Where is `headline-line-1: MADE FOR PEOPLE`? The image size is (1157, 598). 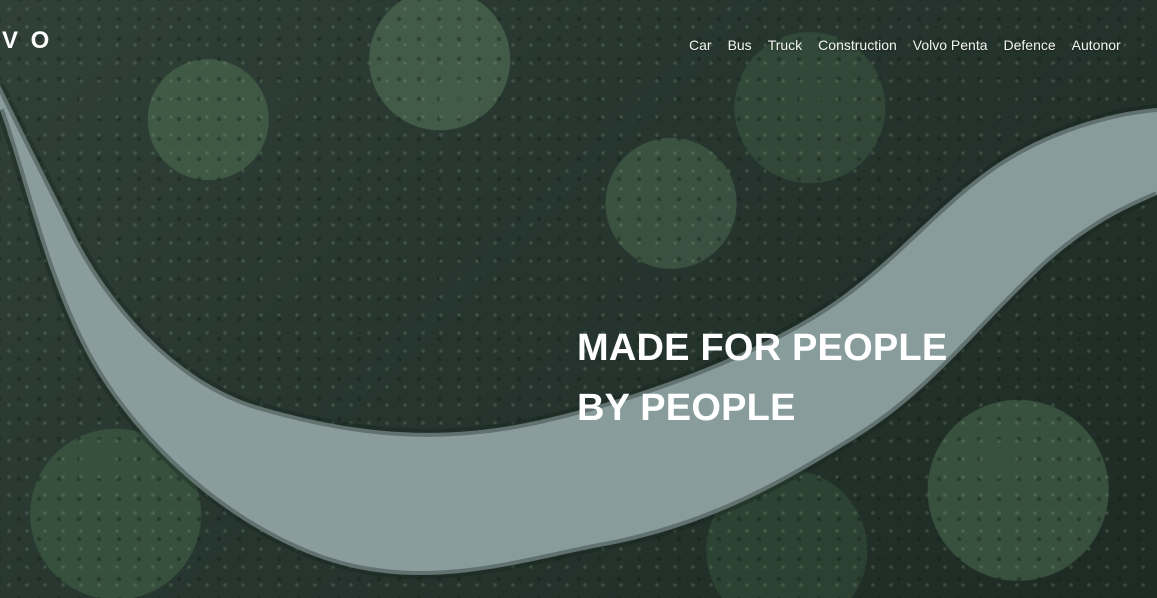
headline-line-1: MADE FOR PEOPLE is located at coordinates (762, 348).